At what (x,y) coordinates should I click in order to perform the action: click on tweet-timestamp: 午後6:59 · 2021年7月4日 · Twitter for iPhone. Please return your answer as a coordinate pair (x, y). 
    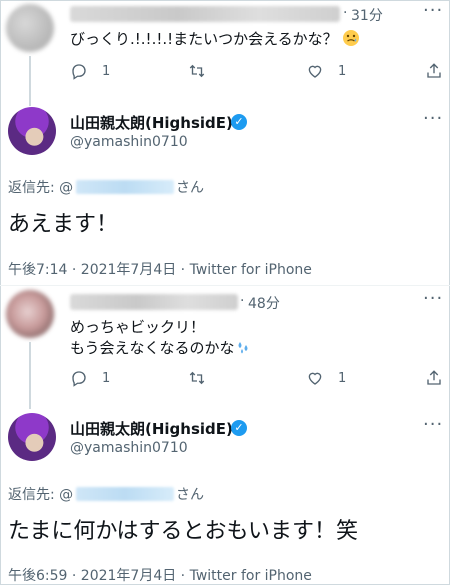
    Looking at the image, I should click on (160, 575).